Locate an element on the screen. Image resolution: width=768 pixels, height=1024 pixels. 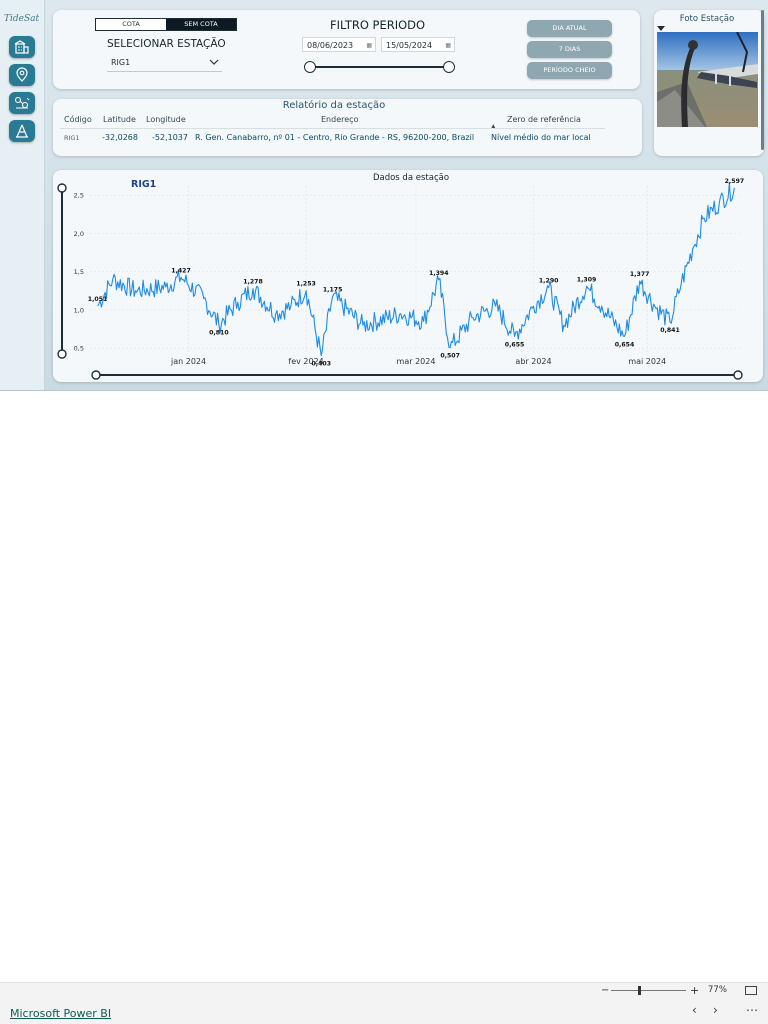
data-label: 1,290 is located at coordinates (549, 281).